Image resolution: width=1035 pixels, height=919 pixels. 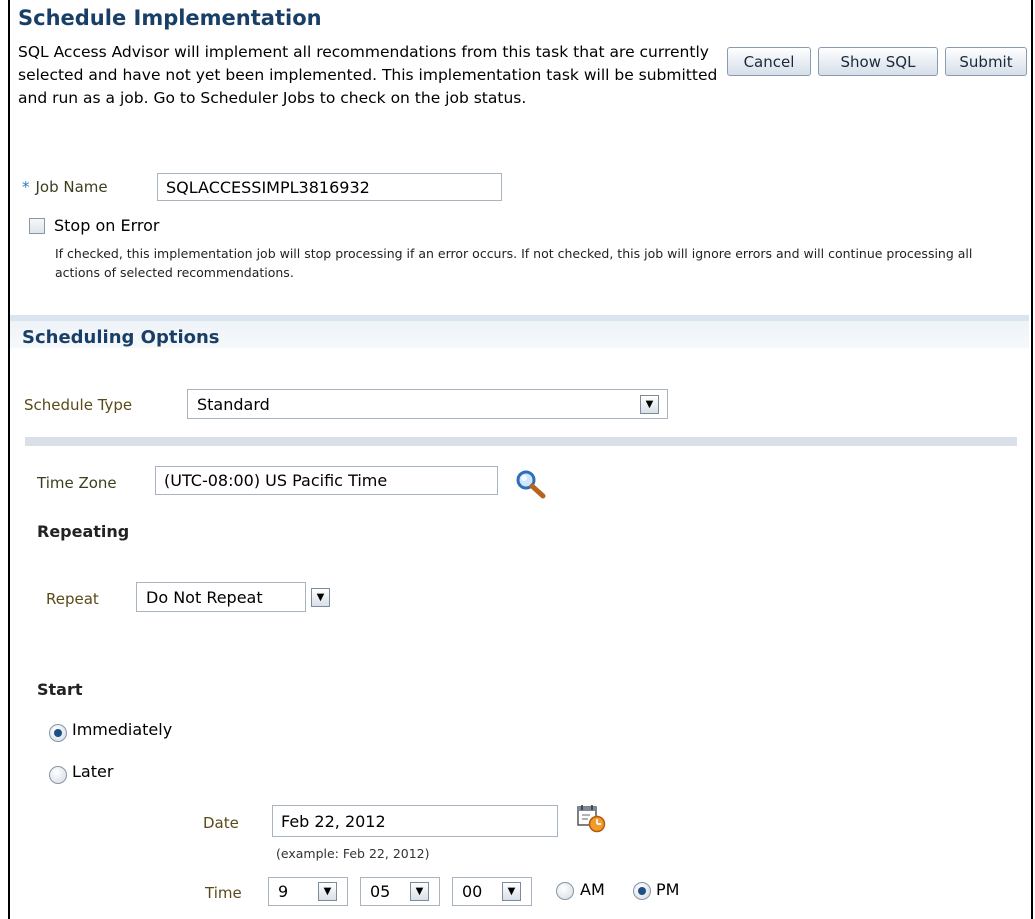 I want to click on date-input: Feb 22, 2012, so click(x=415, y=821).